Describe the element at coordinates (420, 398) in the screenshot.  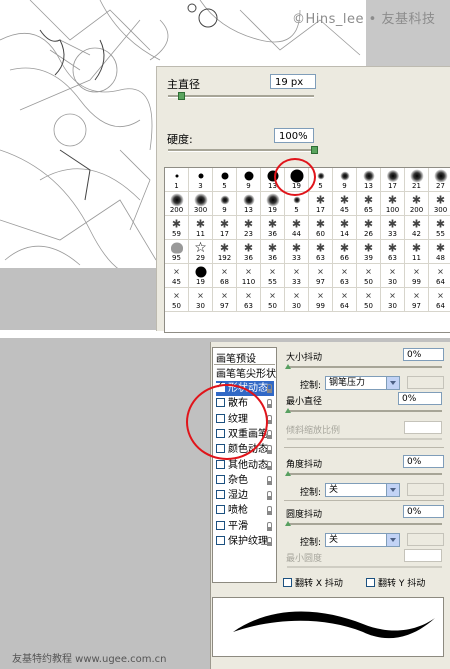
I see `min-diameter-field: 0%` at that location.